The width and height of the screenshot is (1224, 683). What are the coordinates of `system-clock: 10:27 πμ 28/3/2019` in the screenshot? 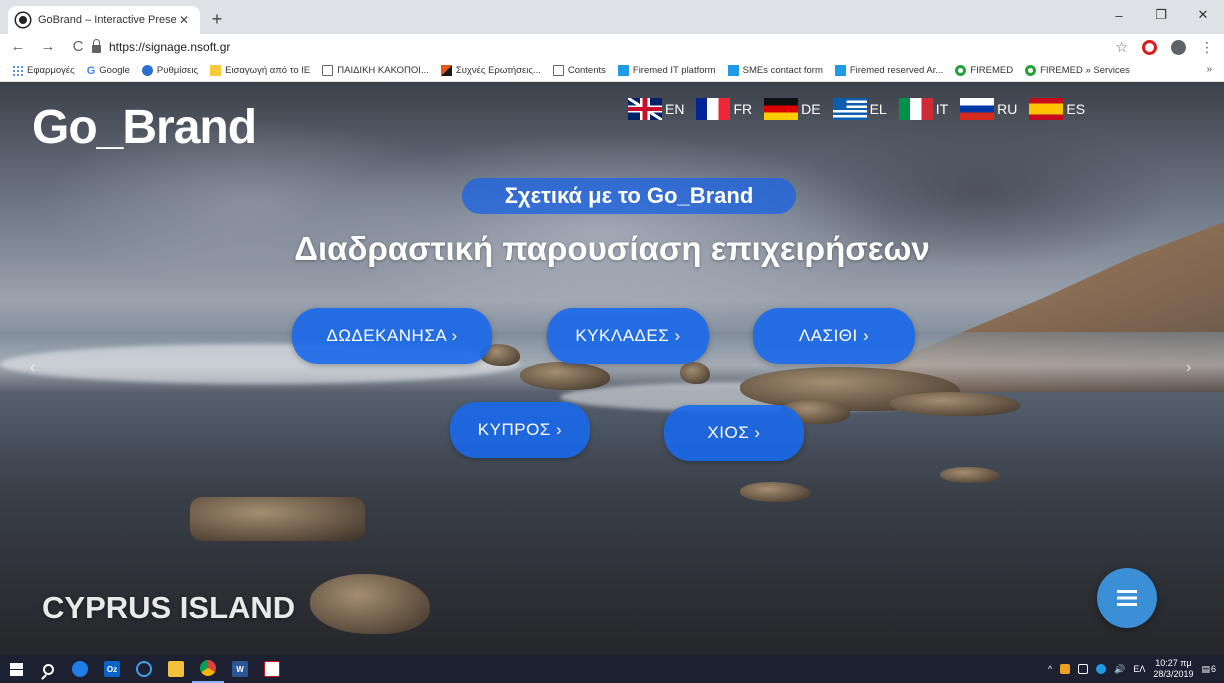 It's located at (1173, 669).